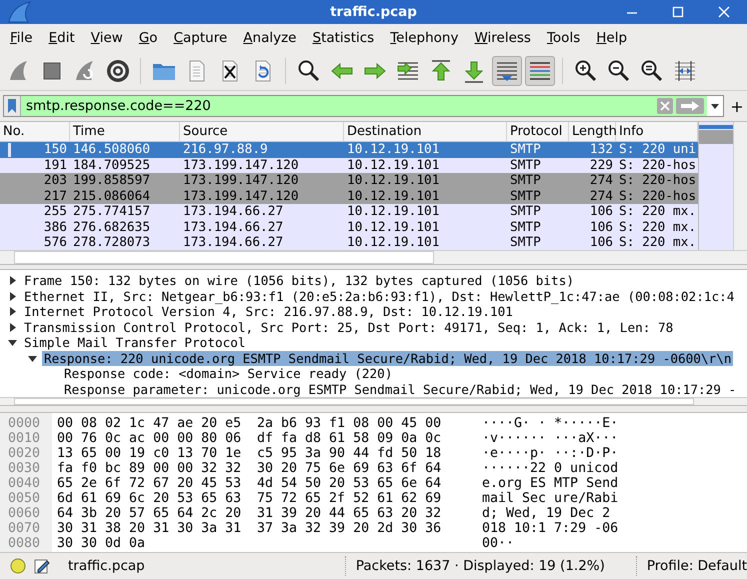 The height and width of the screenshot is (579, 747). Describe the element at coordinates (19, 12) in the screenshot. I see `app-logo-icon` at that location.